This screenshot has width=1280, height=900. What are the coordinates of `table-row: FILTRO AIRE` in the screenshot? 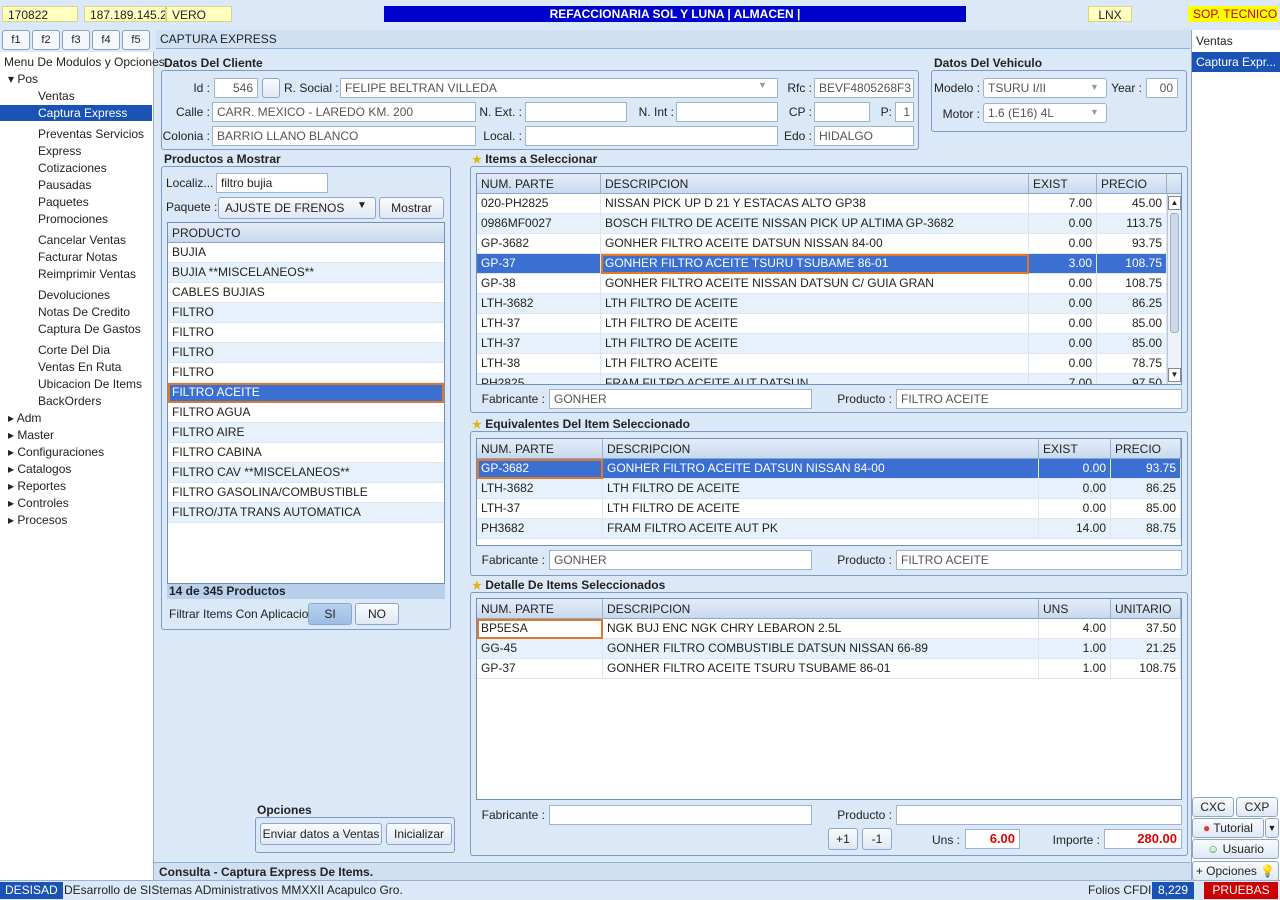 It's located at (306, 433).